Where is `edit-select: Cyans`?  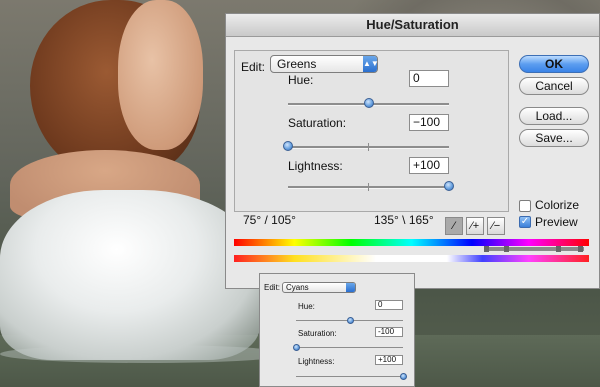 edit-select: Cyans is located at coordinates (319, 287).